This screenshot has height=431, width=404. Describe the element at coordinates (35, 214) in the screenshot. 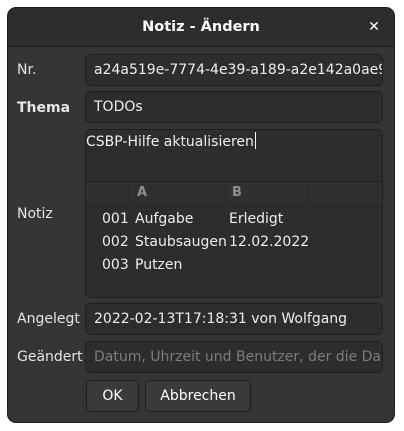

I see `notiz-label: Notiz` at that location.